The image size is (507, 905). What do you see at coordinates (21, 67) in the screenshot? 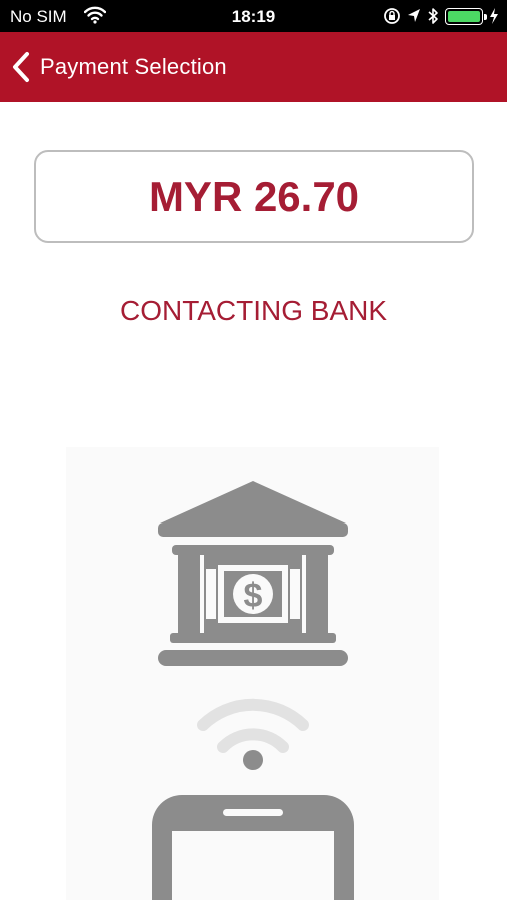
I see `chevron-left-icon` at bounding box center [21, 67].